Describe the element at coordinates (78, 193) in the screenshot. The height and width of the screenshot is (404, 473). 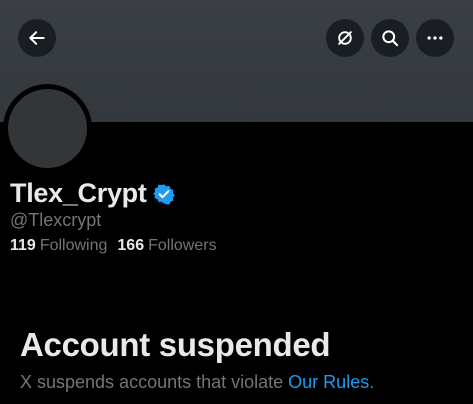
I see `display-name: Tlex_Crypt` at that location.